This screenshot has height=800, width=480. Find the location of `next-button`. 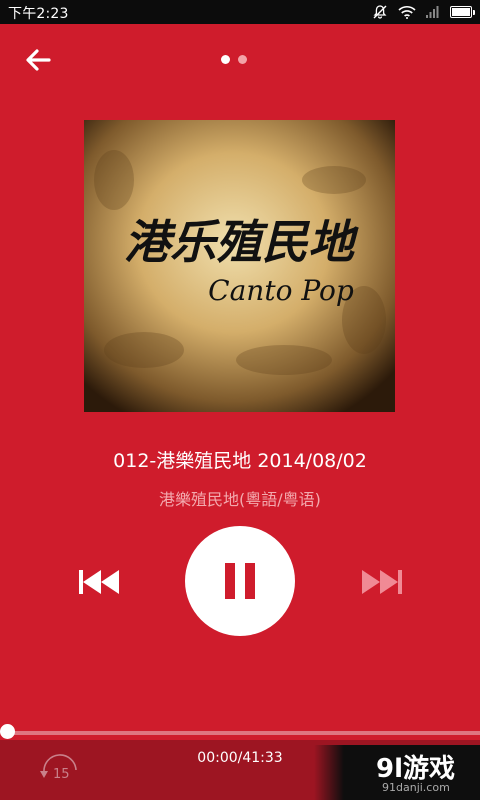

next-button is located at coordinates (382, 582).